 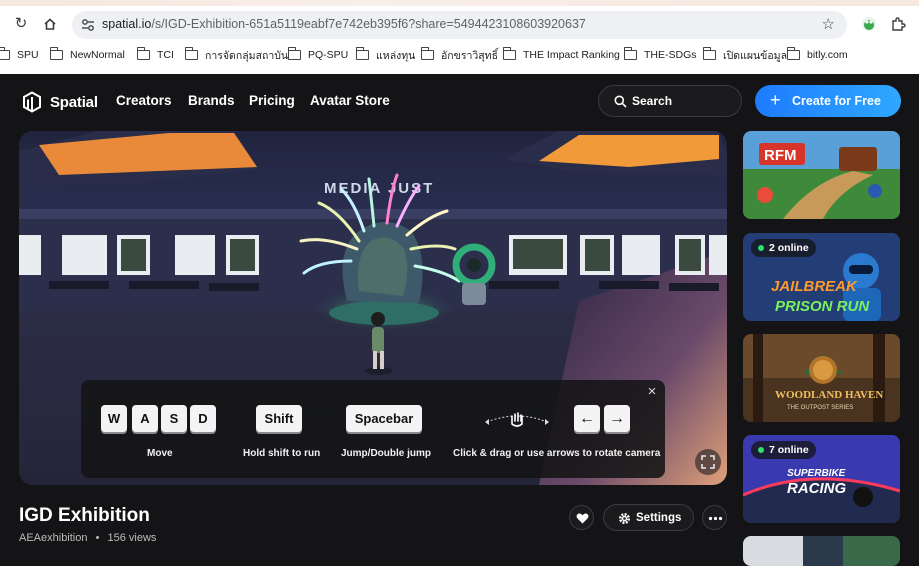 What do you see at coordinates (780, 155) in the screenshot?
I see `svg-text: RFM` at bounding box center [780, 155].